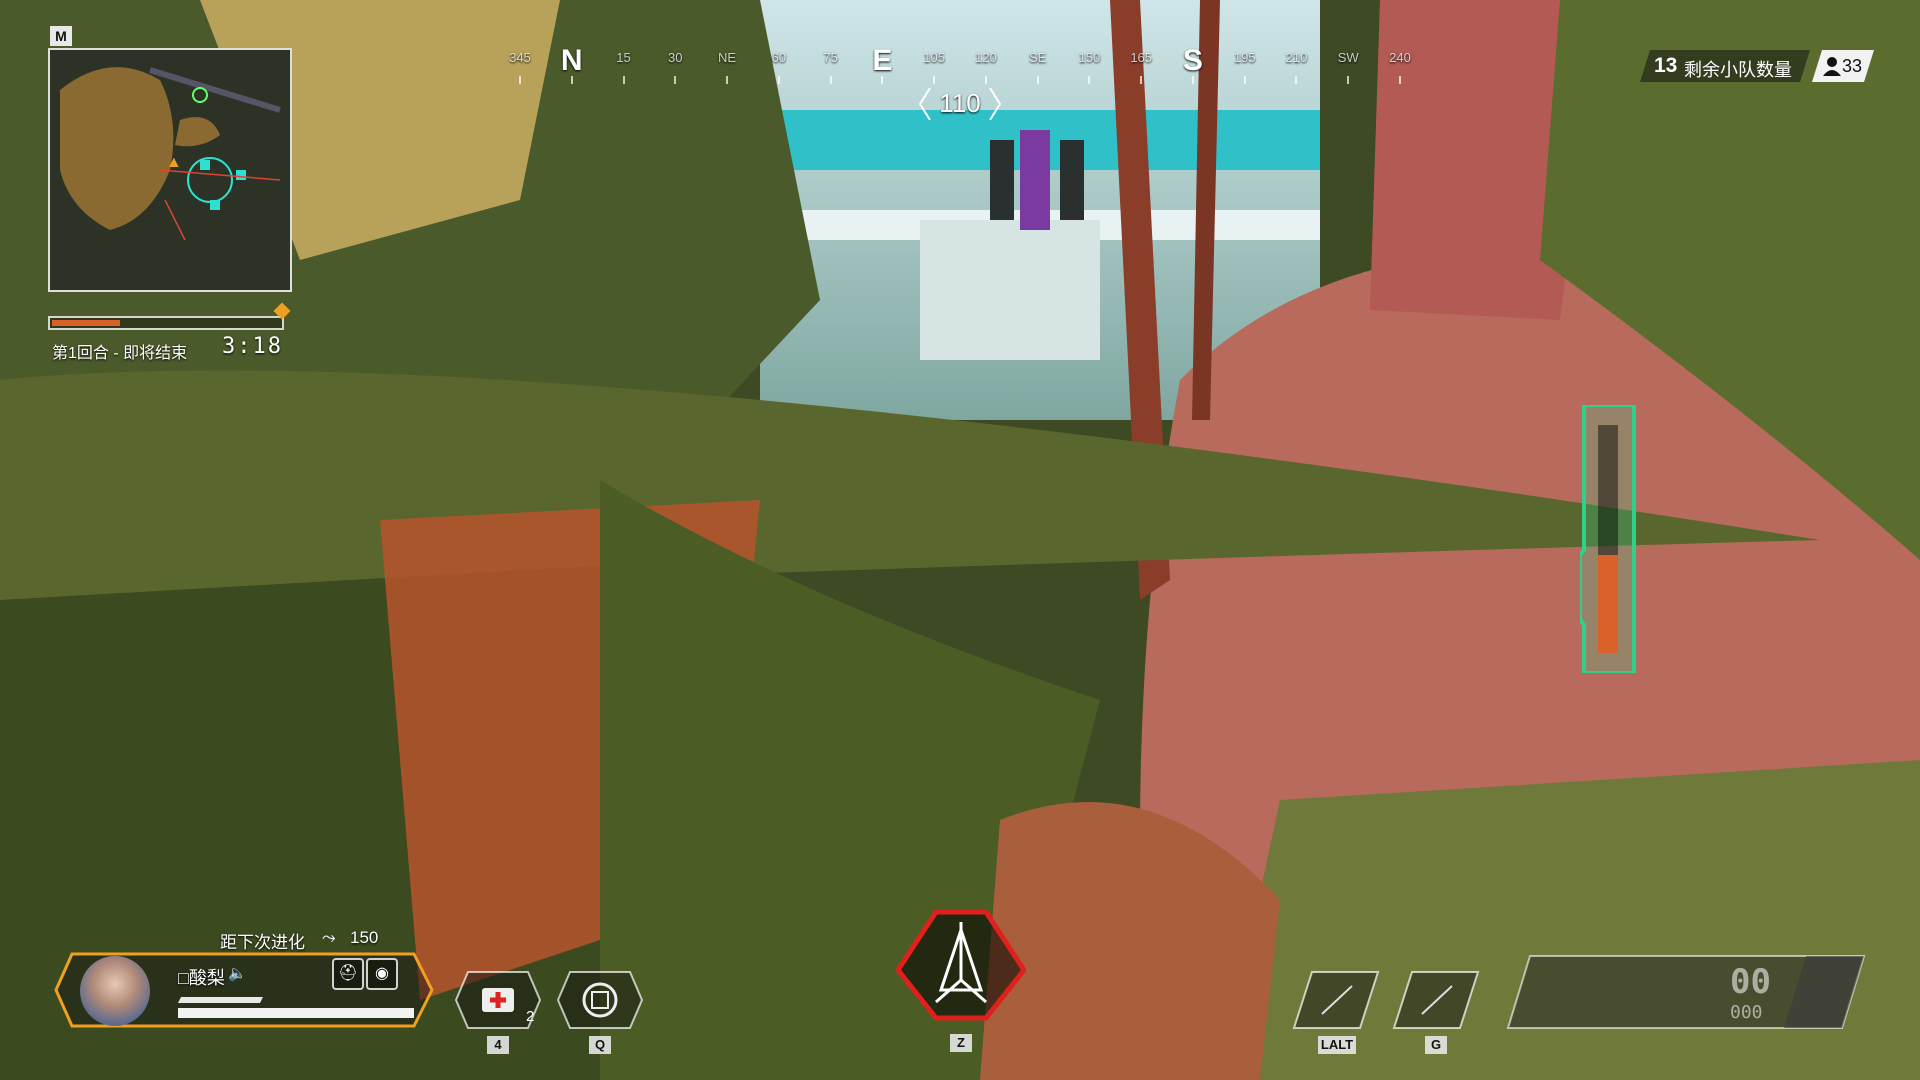 The height and width of the screenshot is (1080, 1920). What do you see at coordinates (498, 1012) in the screenshot?
I see `medkit-slot: 2 4` at bounding box center [498, 1012].